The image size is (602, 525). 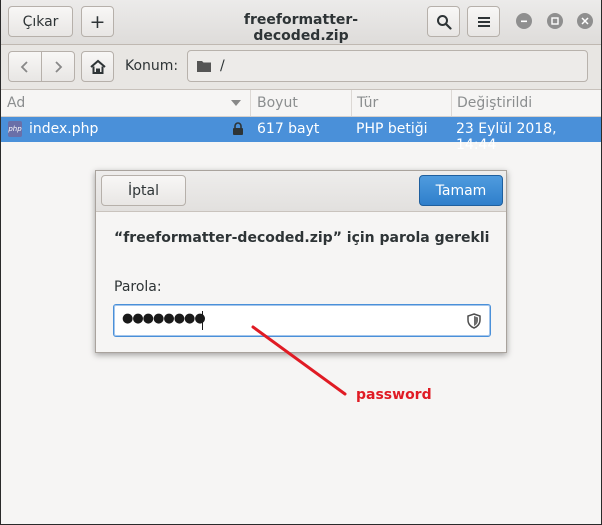 I want to click on eject-label: Çıkar, so click(x=40, y=21).